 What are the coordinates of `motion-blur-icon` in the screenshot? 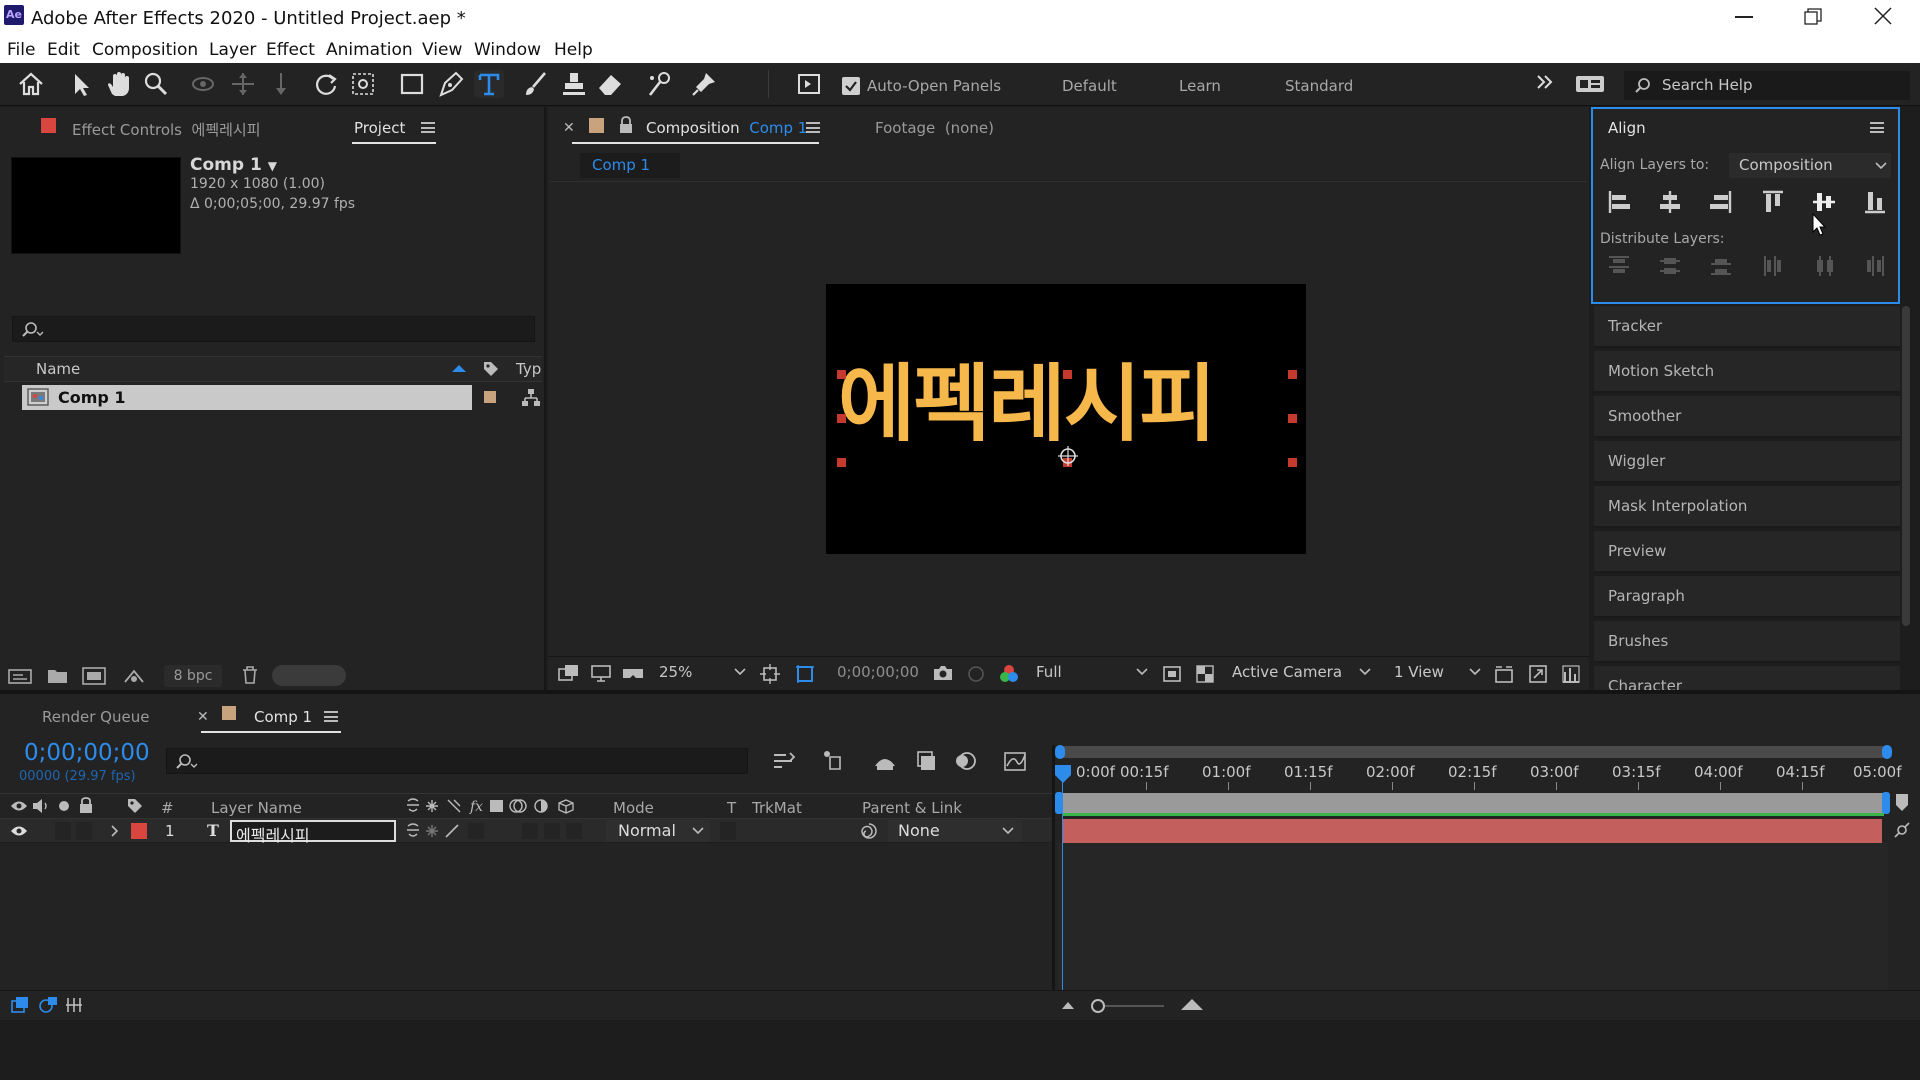 It's located at (965, 761).